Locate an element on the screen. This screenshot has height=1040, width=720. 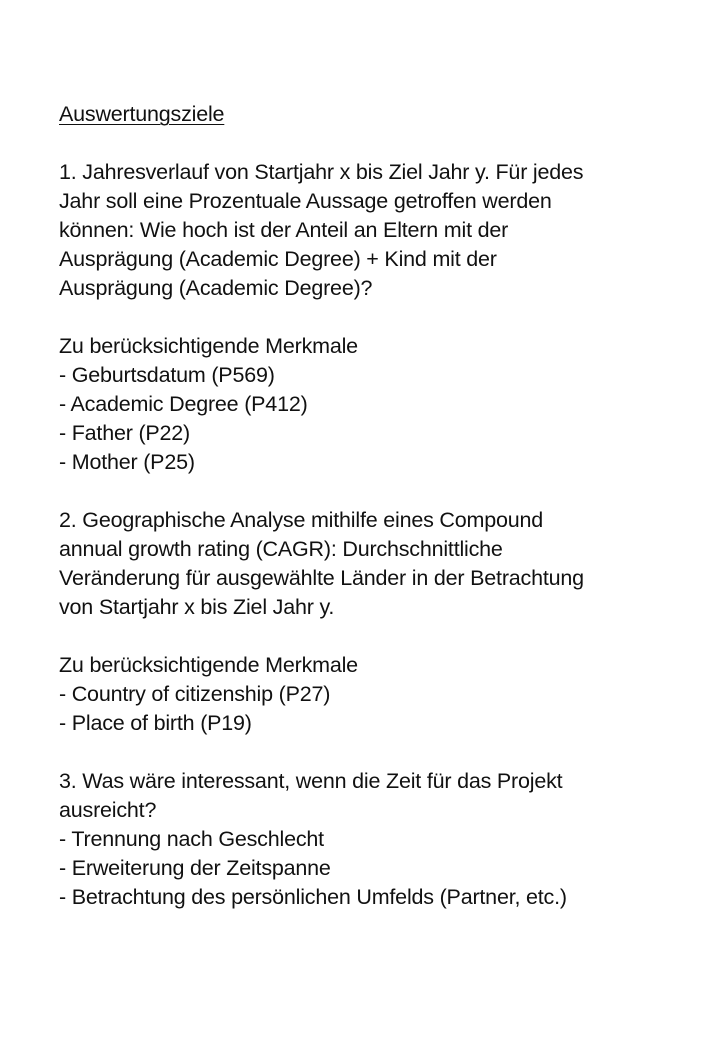
feature-item: - Academic Degree (P412) is located at coordinates (183, 404).